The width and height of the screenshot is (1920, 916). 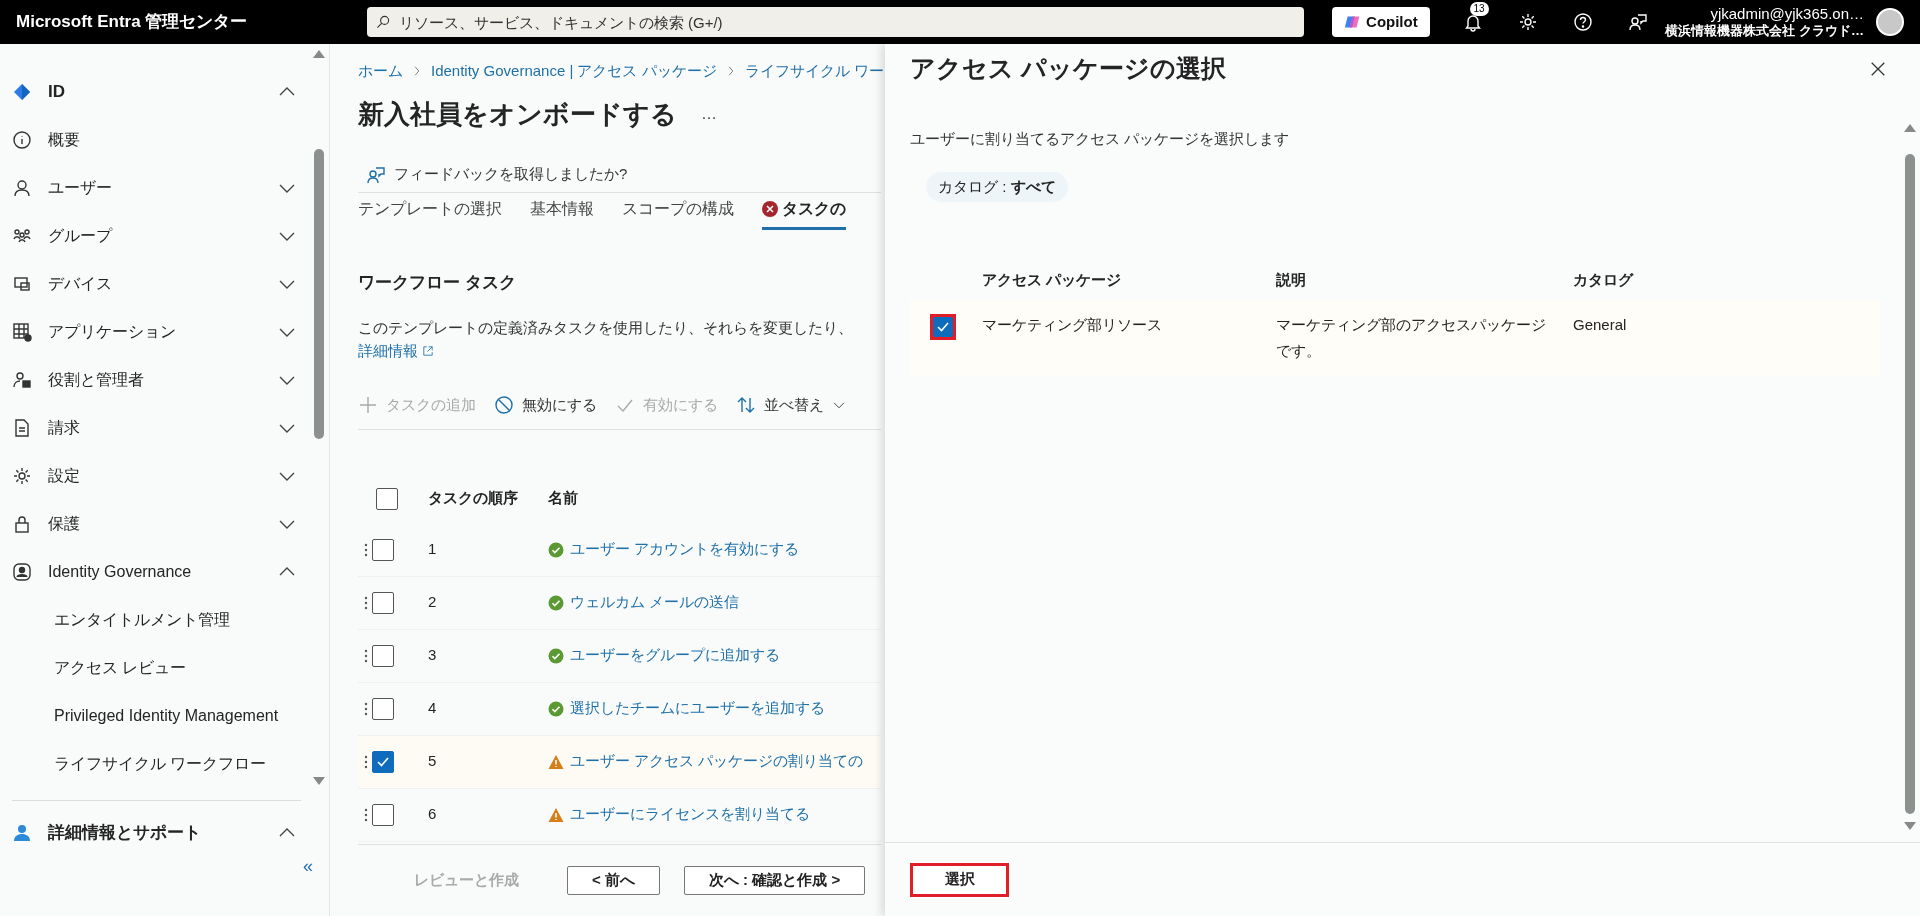 What do you see at coordinates (22, 428) in the screenshot?
I see `document-icon` at bounding box center [22, 428].